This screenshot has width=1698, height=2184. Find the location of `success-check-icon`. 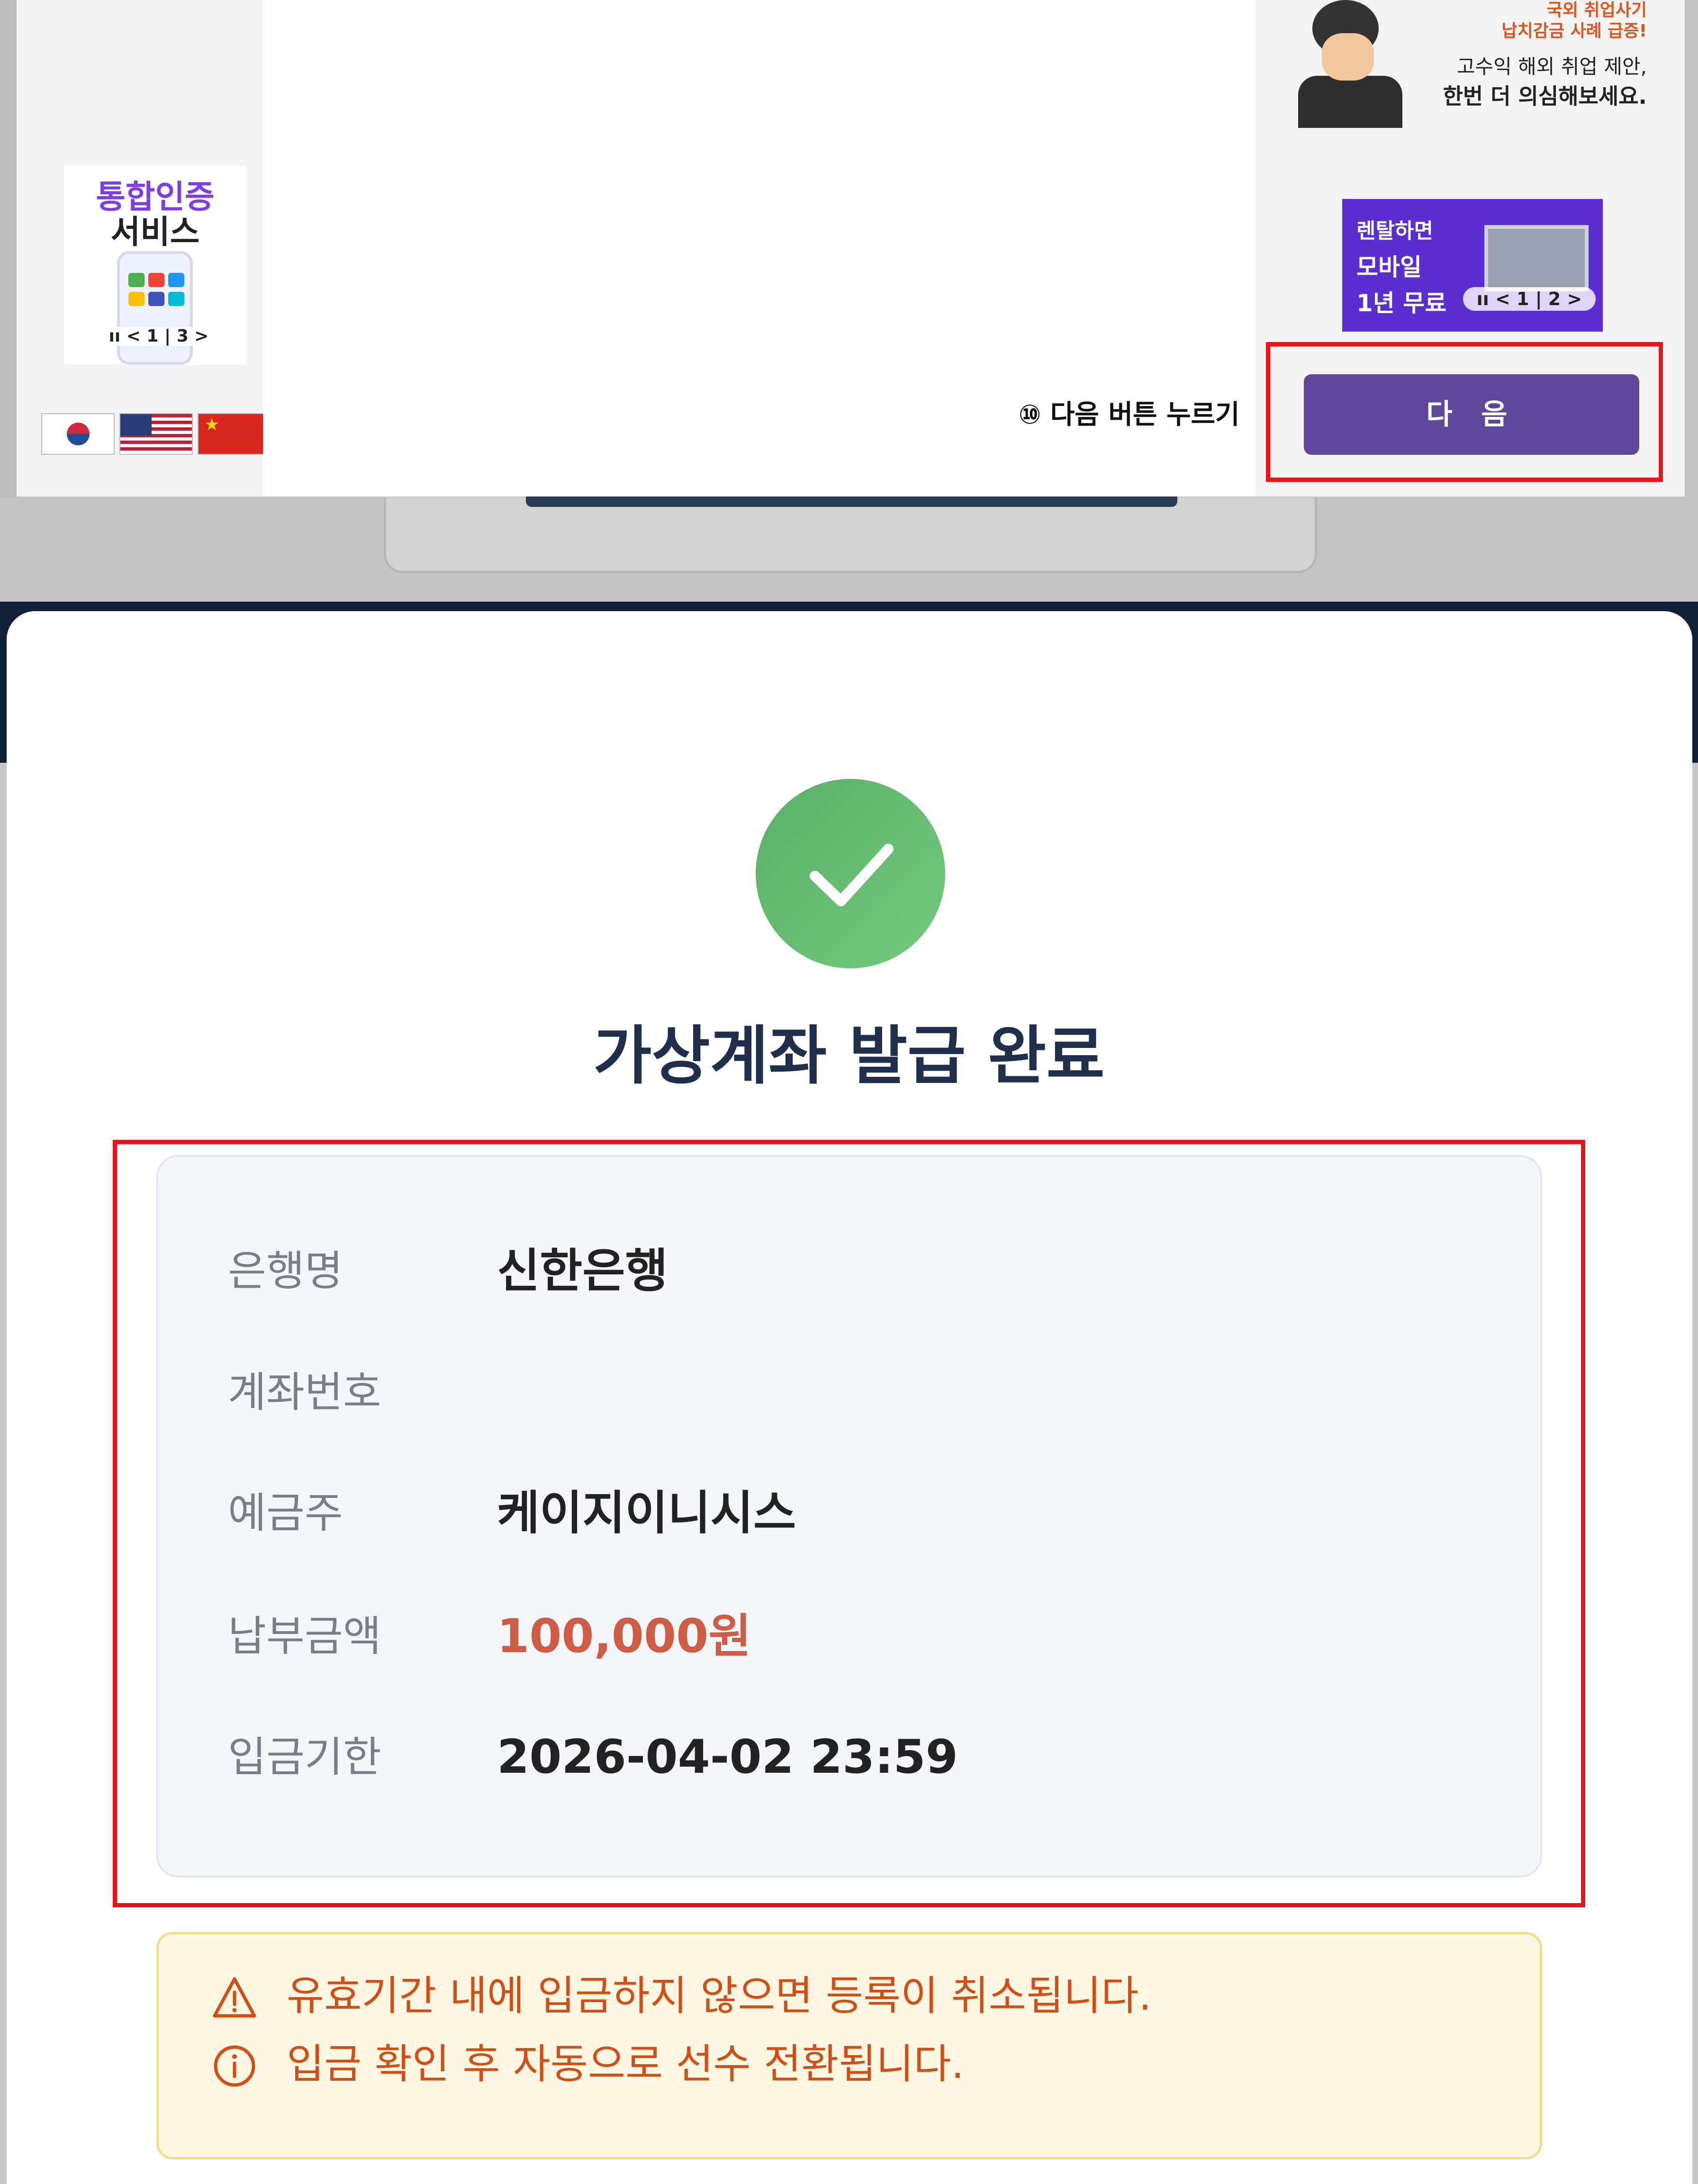

success-check-icon is located at coordinates (850, 873).